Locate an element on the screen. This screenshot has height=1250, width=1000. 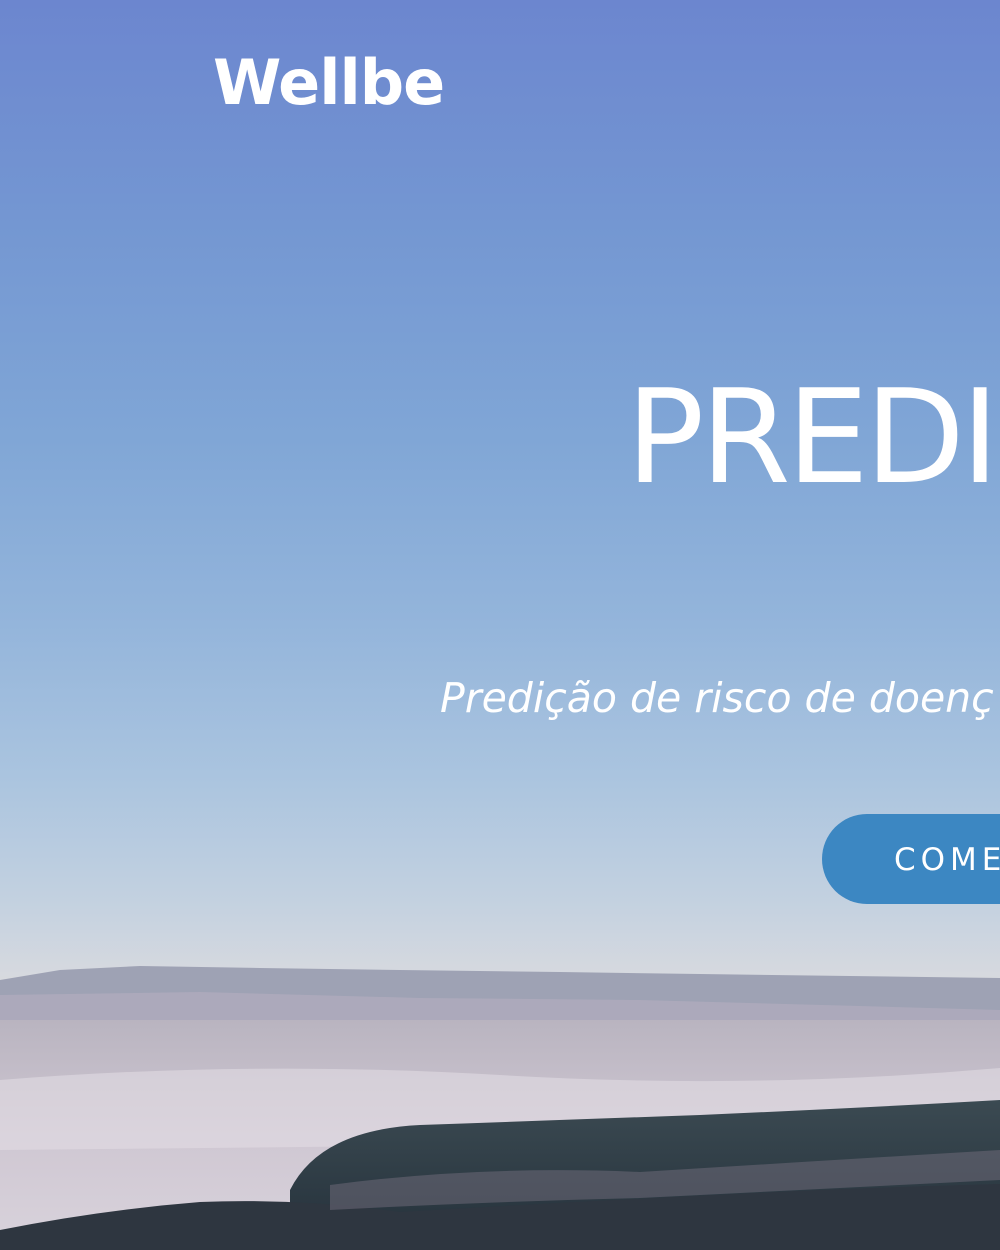
hero-subtitle: Predição de risco de doenç is located at coordinates (717, 698).